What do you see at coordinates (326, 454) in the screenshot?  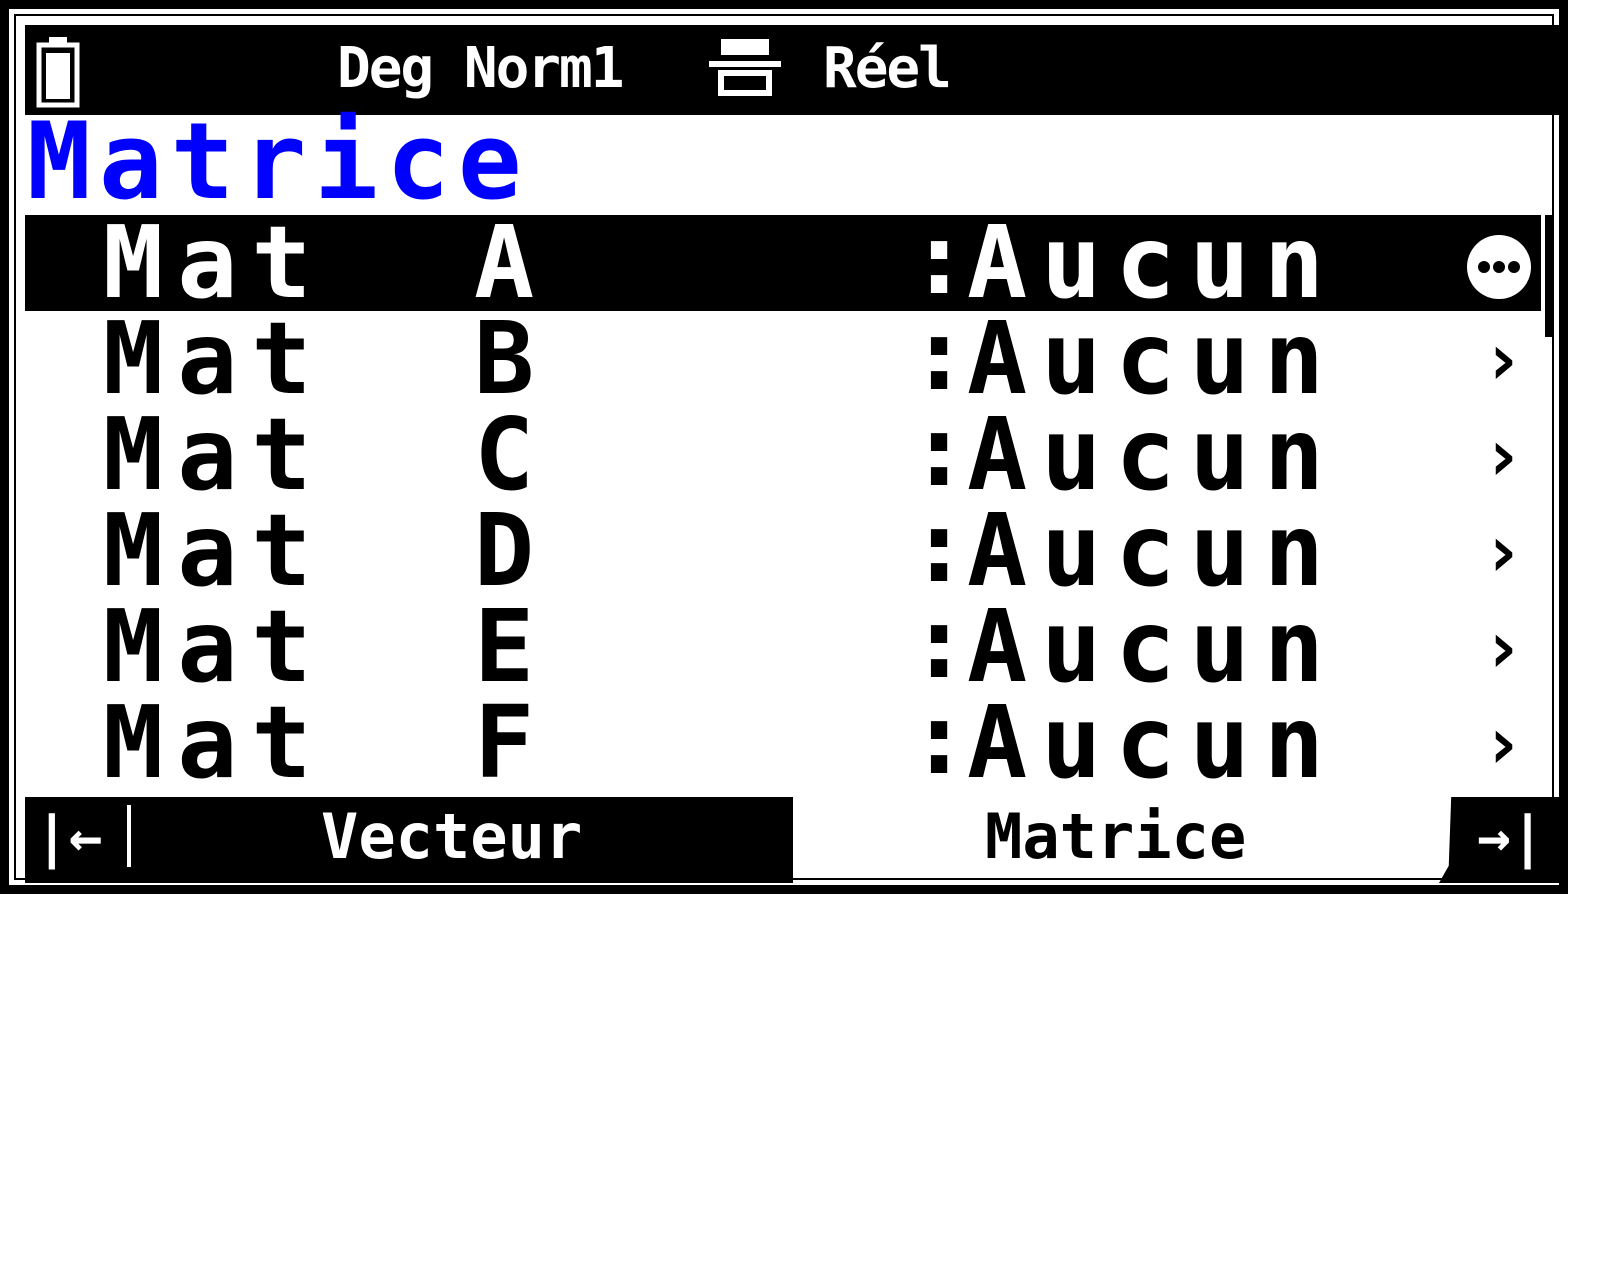 I see `matrix-name: Mat C` at bounding box center [326, 454].